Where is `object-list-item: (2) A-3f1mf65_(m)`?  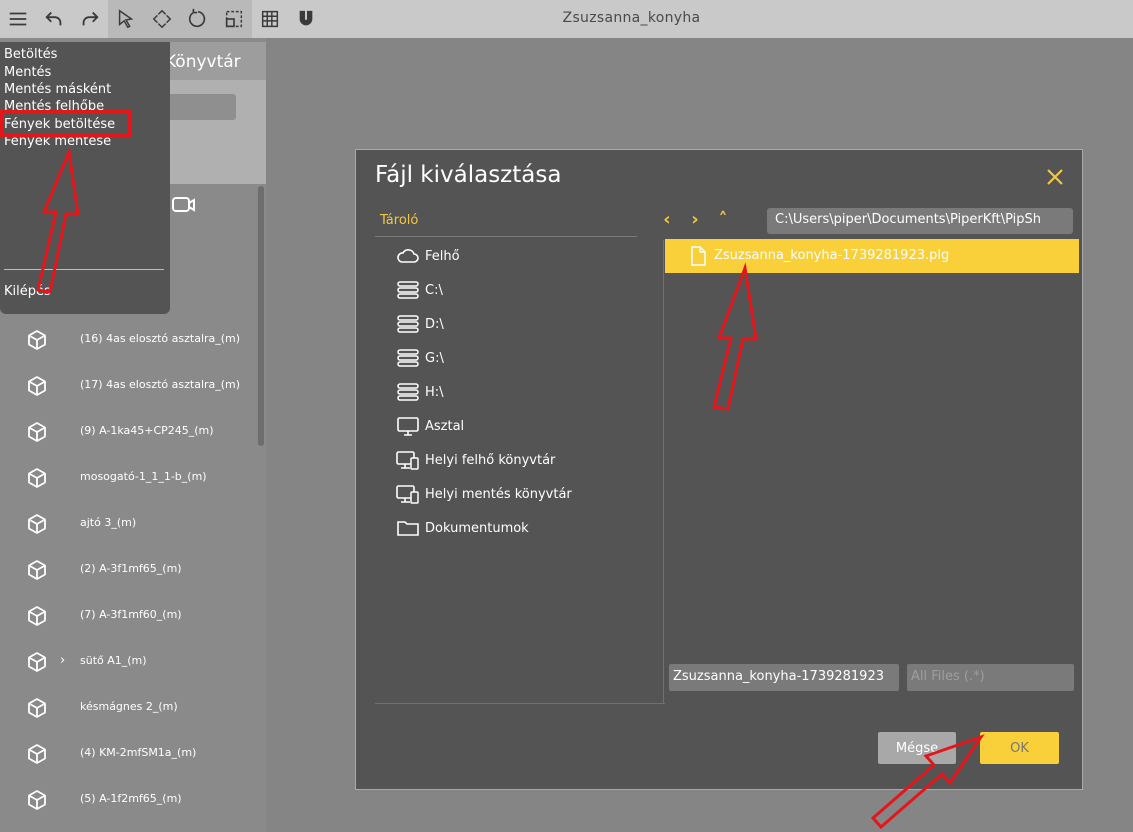 object-list-item: (2) A-3f1mf65_(m) is located at coordinates (133, 570).